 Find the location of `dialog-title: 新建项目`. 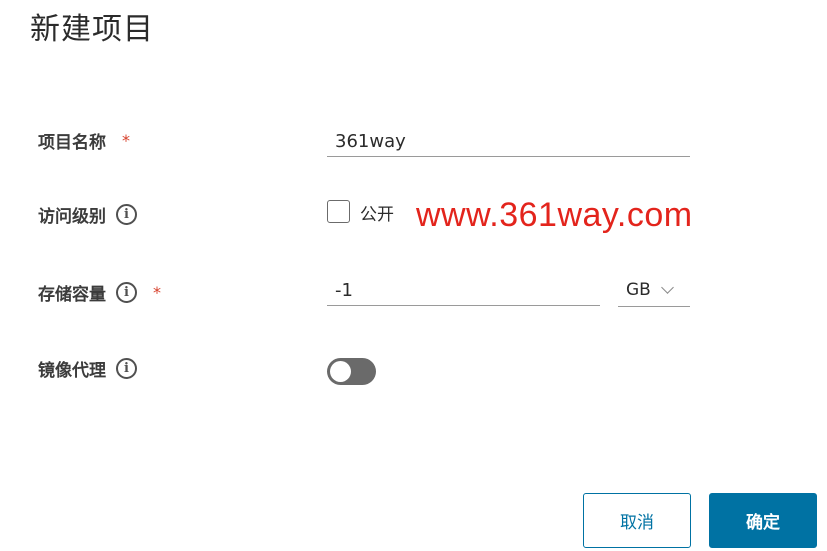

dialog-title: 新建项目 is located at coordinates (92, 29).